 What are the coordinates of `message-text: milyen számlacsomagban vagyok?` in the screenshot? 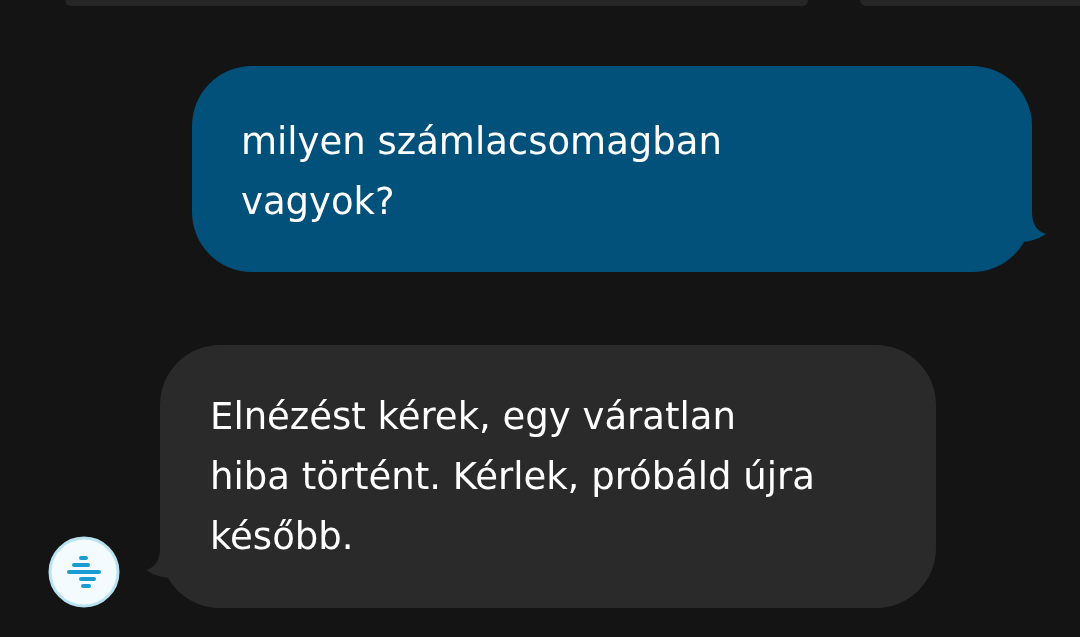 It's located at (482, 172).